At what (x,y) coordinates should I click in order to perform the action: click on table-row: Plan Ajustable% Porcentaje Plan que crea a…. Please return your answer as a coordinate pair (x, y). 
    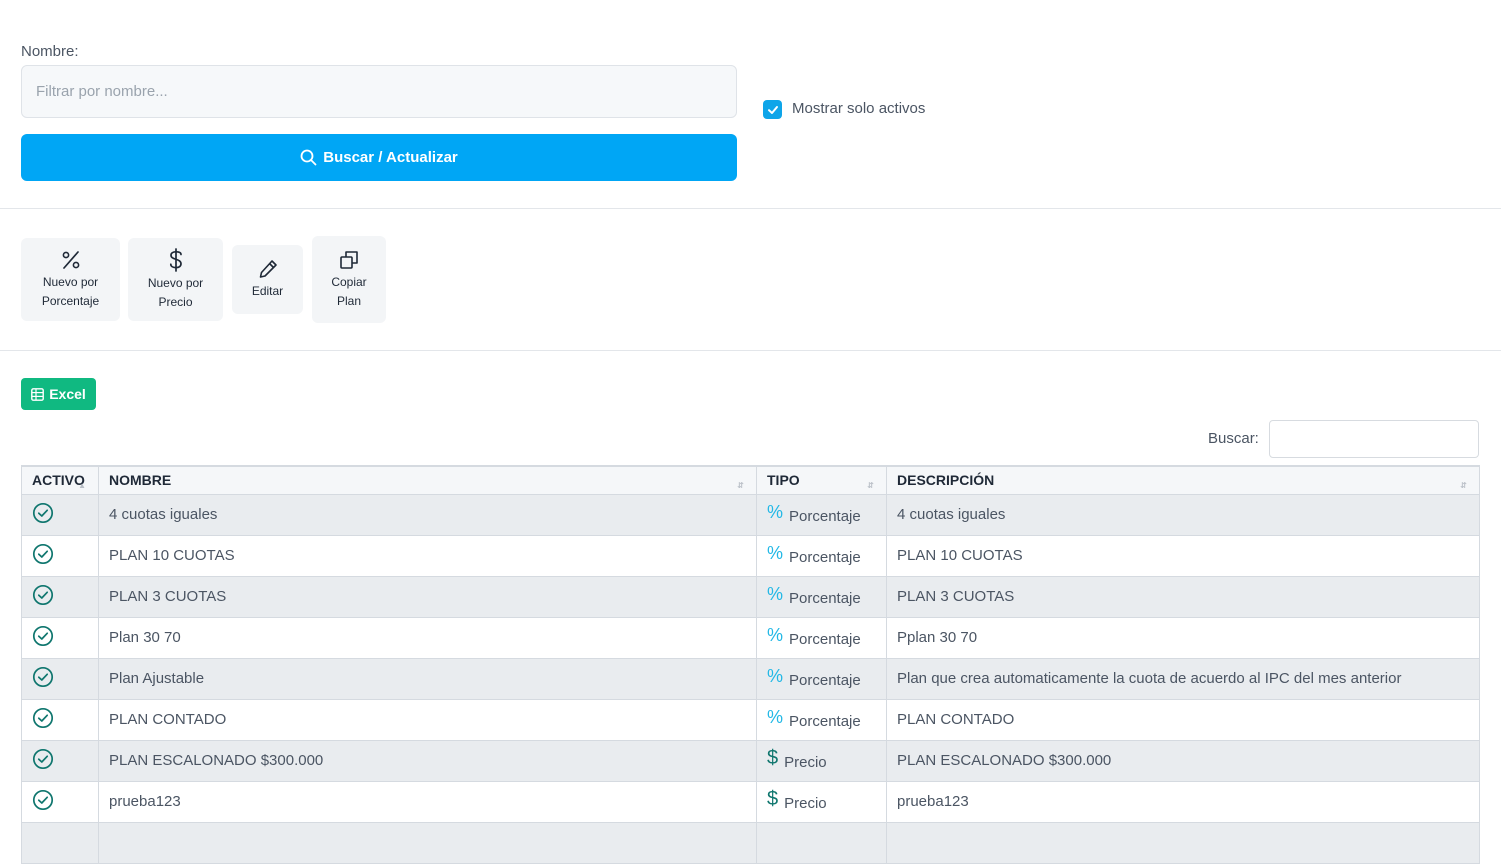
    Looking at the image, I should click on (750, 678).